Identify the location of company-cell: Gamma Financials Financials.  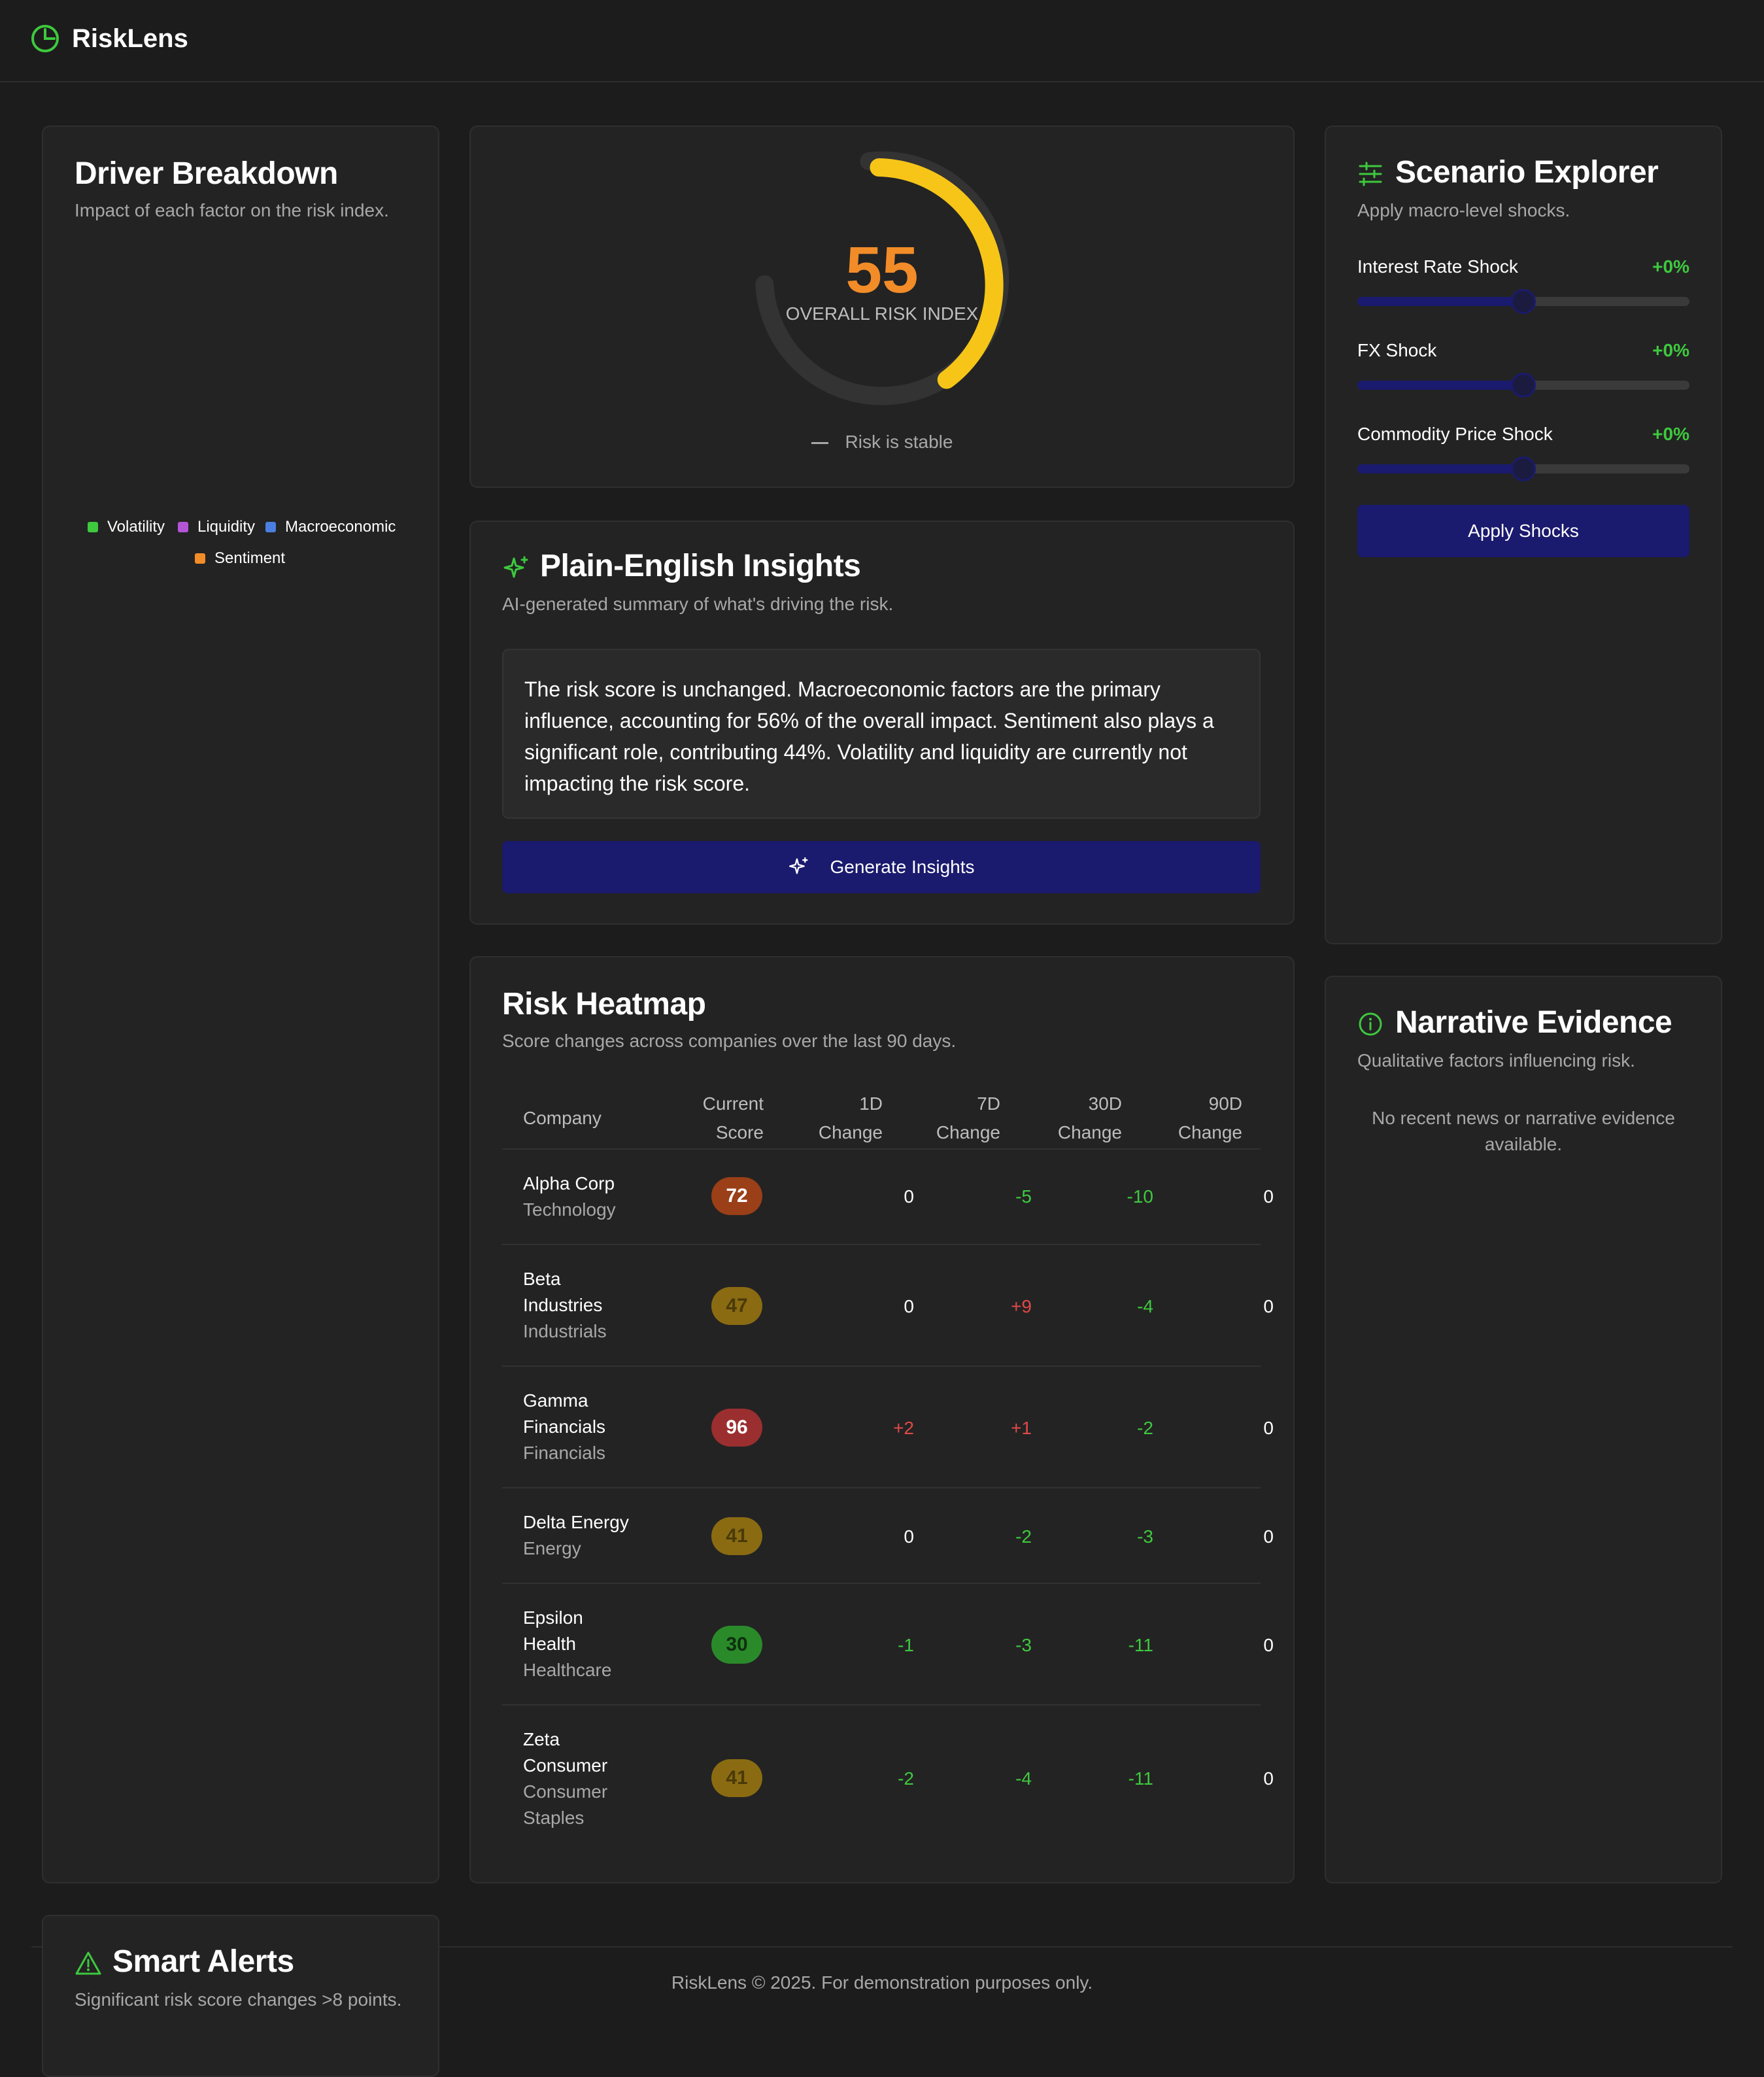
(569, 1427).